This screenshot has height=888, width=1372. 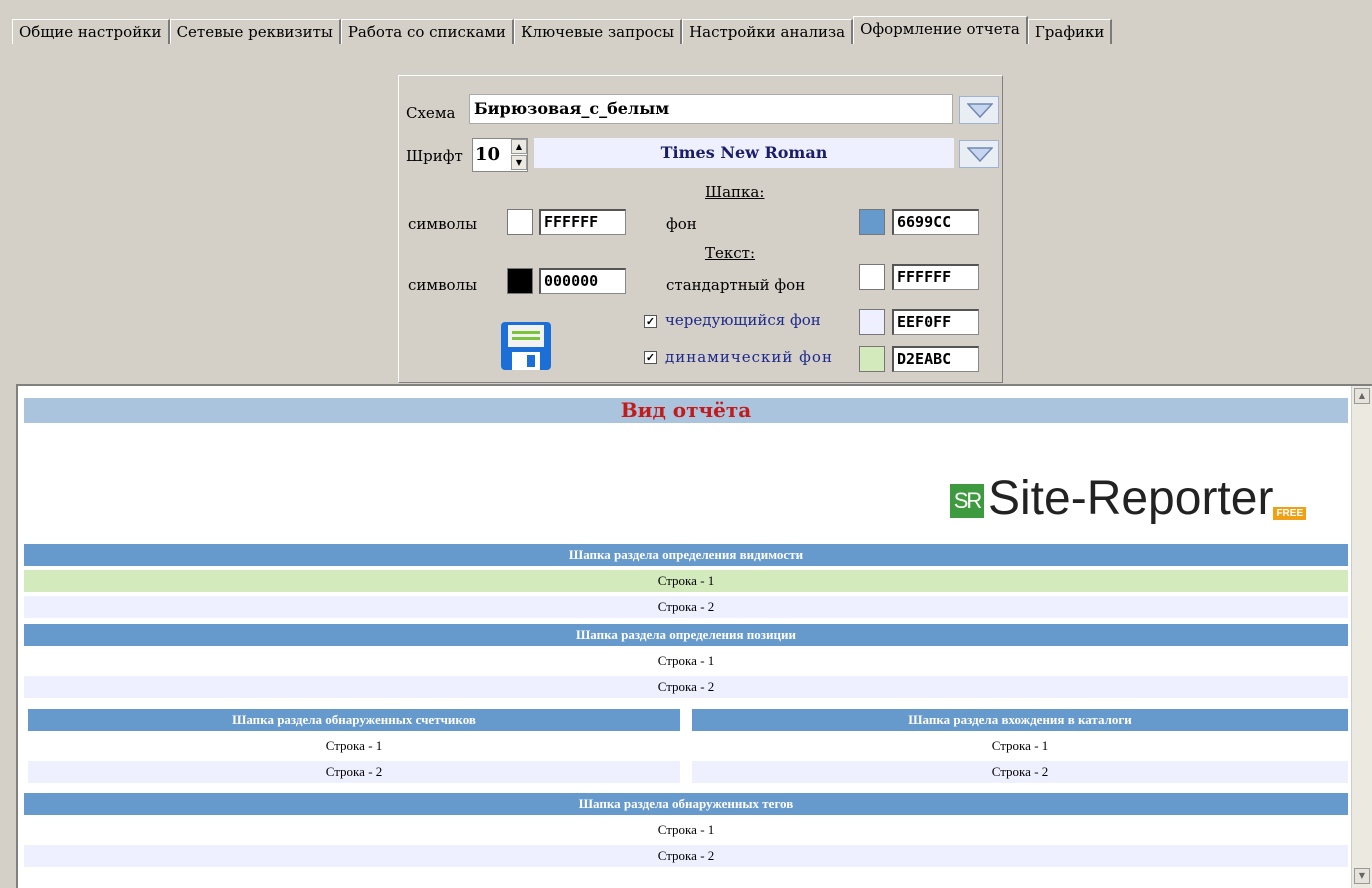 I want to click on scroll-up-icon: ▲, so click(x=1362, y=396).